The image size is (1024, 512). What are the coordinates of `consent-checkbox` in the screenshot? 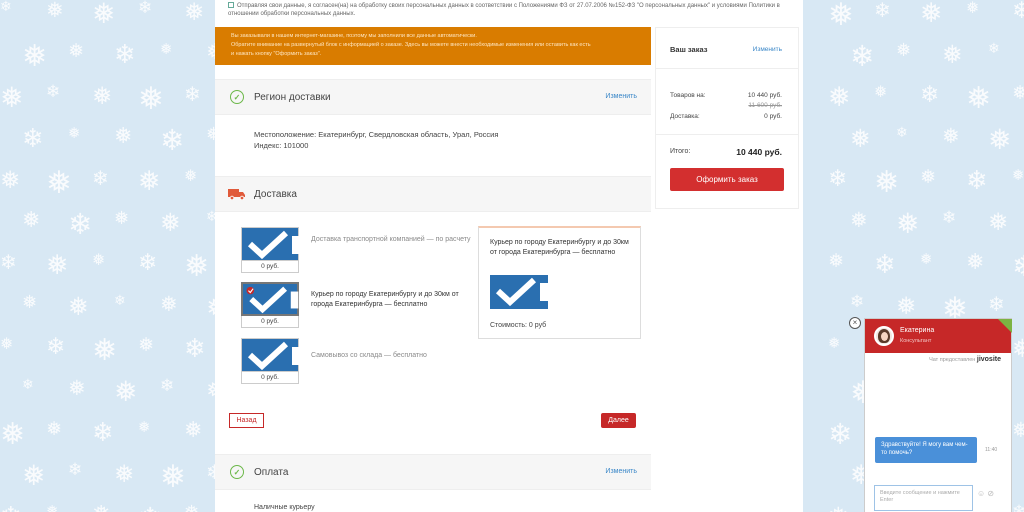 It's located at (231, 5).